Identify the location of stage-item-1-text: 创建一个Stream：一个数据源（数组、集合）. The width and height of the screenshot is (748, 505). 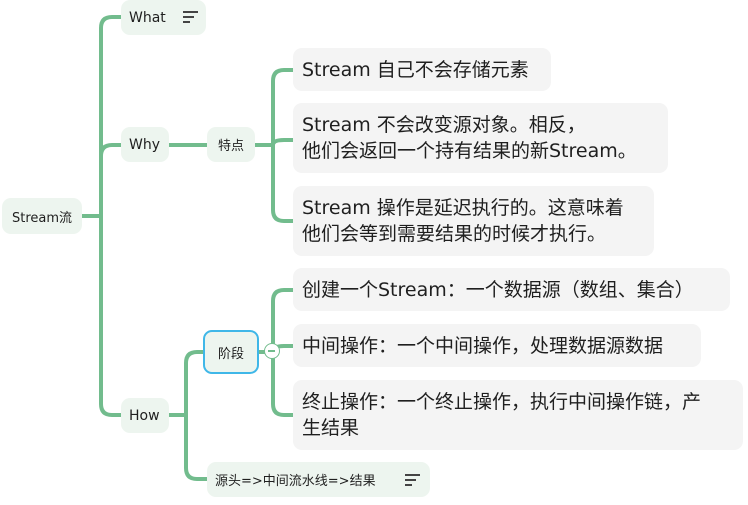
(498, 290).